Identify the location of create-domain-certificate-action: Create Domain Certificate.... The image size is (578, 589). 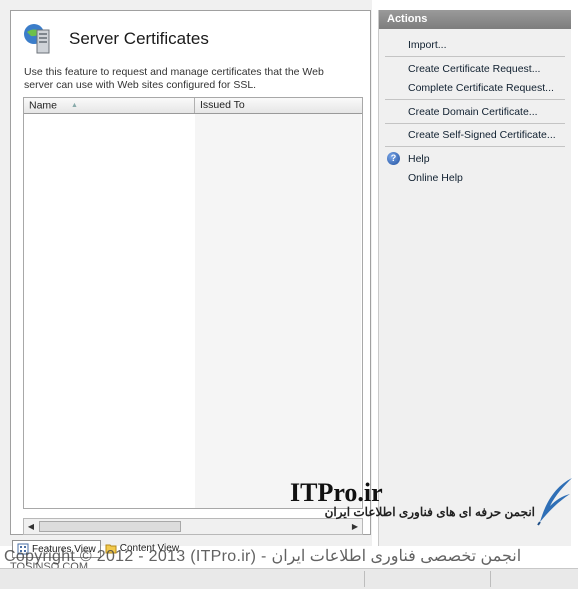
(473, 112).